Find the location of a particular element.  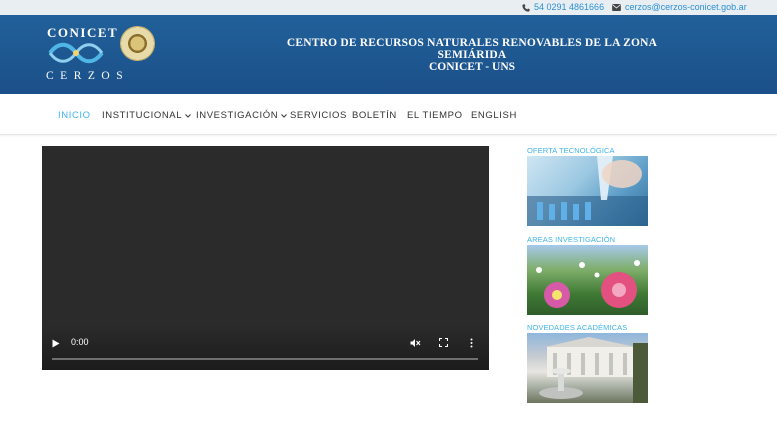

phone-number: 54 0291 4861666 is located at coordinates (569, 7).